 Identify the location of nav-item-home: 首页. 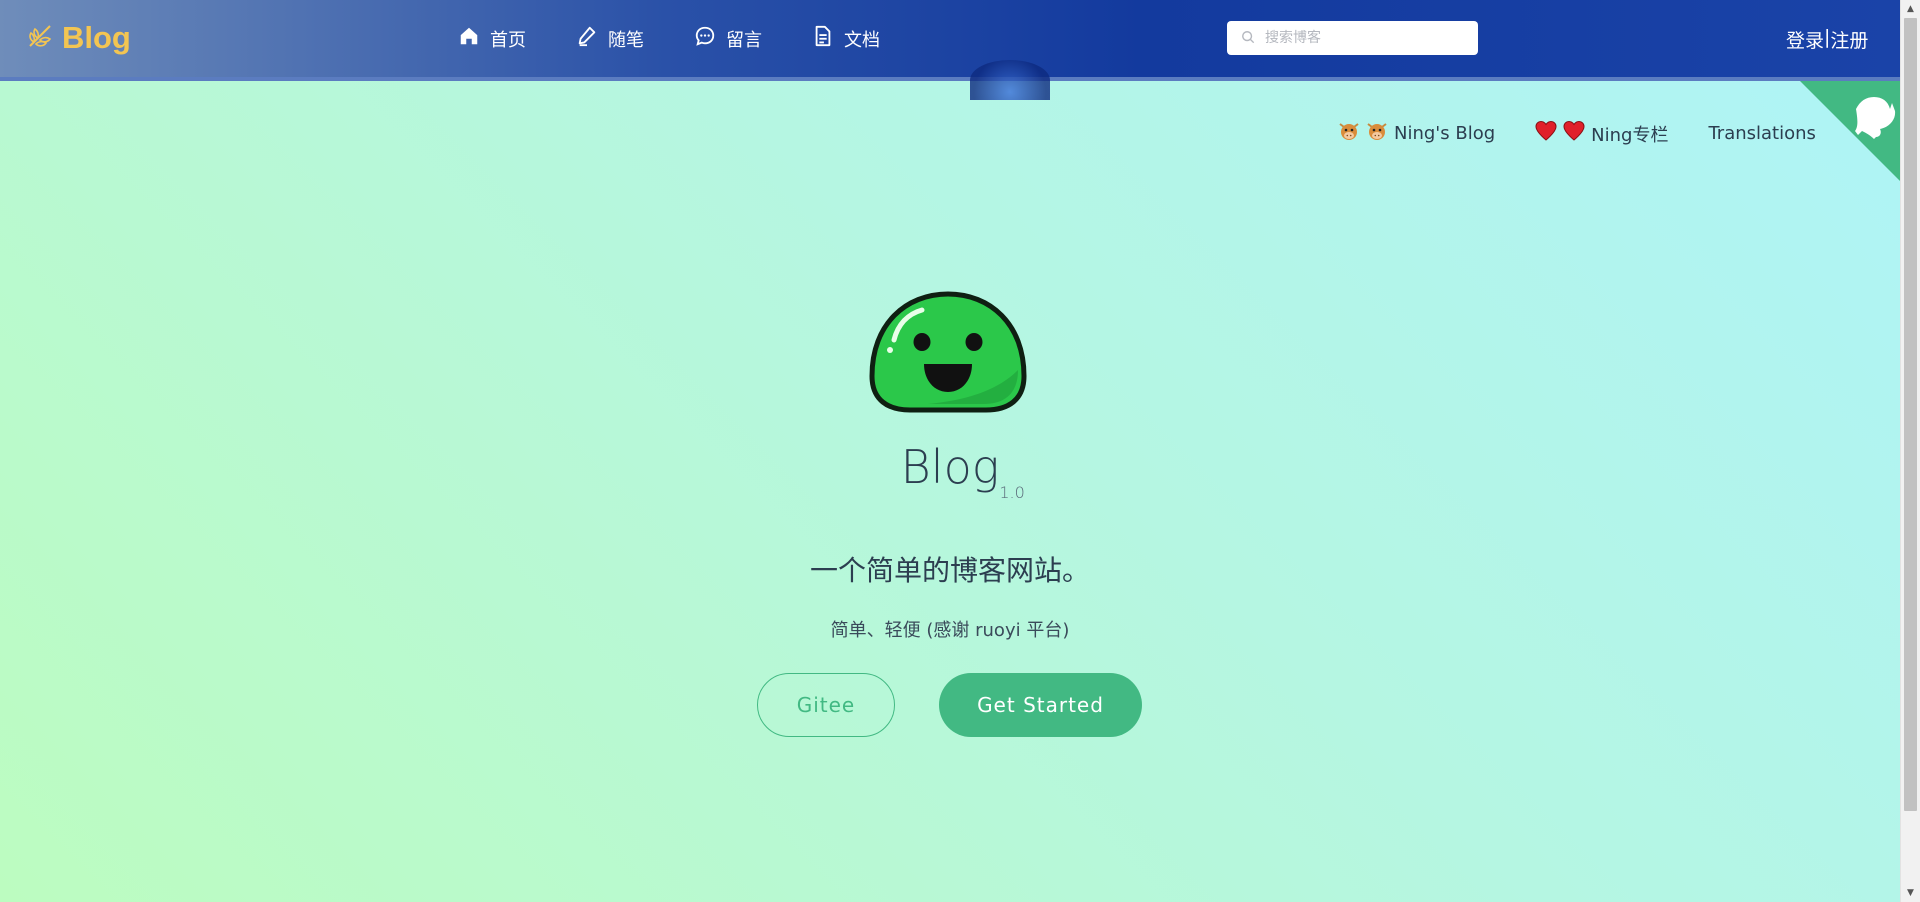
(492, 38).